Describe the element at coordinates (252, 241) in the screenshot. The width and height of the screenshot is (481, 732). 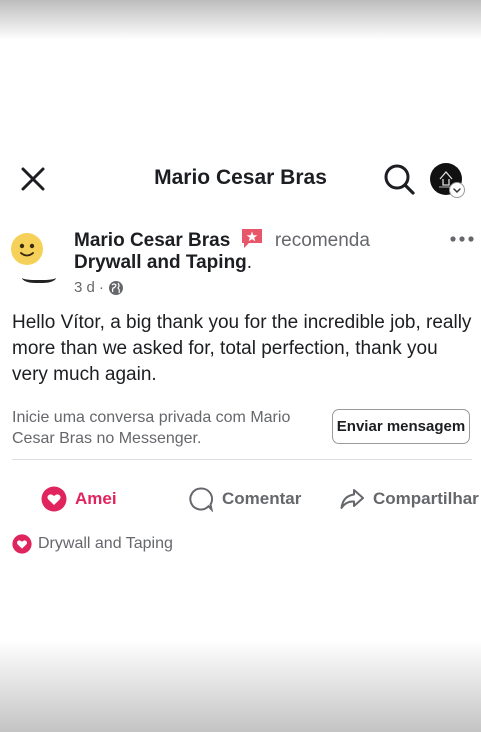
I see `recommend-badge-icon` at that location.